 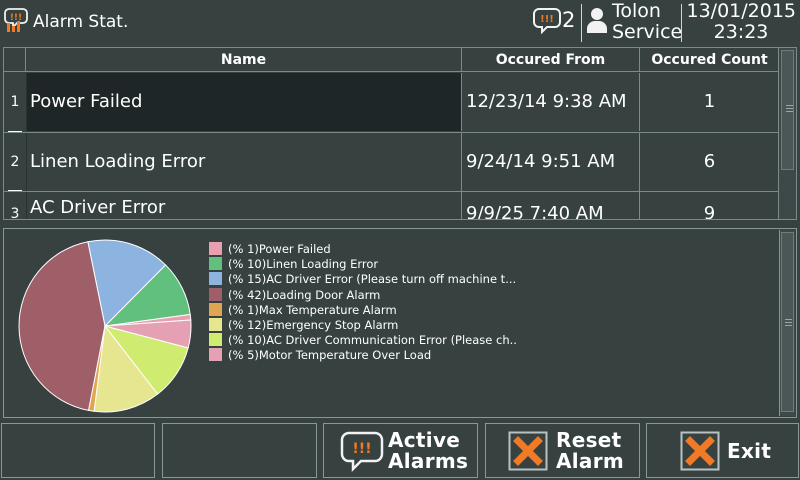 I want to click on legend-item: (% 5)Motor Temperature Over Load, so click(x=484, y=355).